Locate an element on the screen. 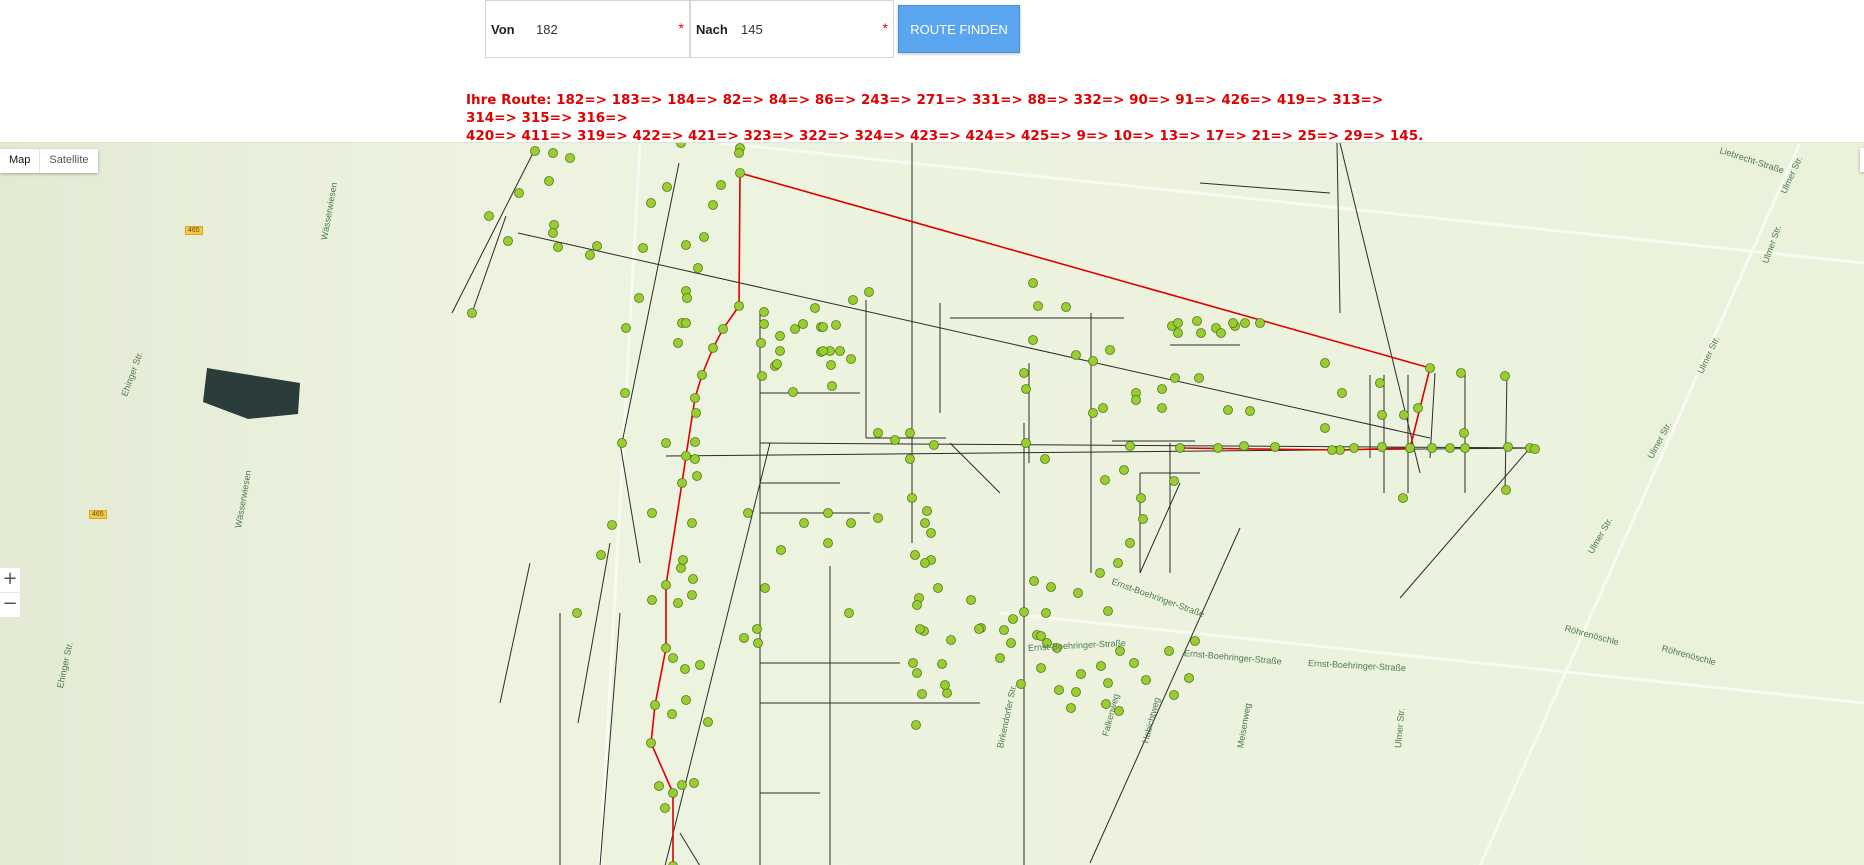 The height and width of the screenshot is (865, 1864). find-route-button: ROUTE FINDEN is located at coordinates (959, 29).